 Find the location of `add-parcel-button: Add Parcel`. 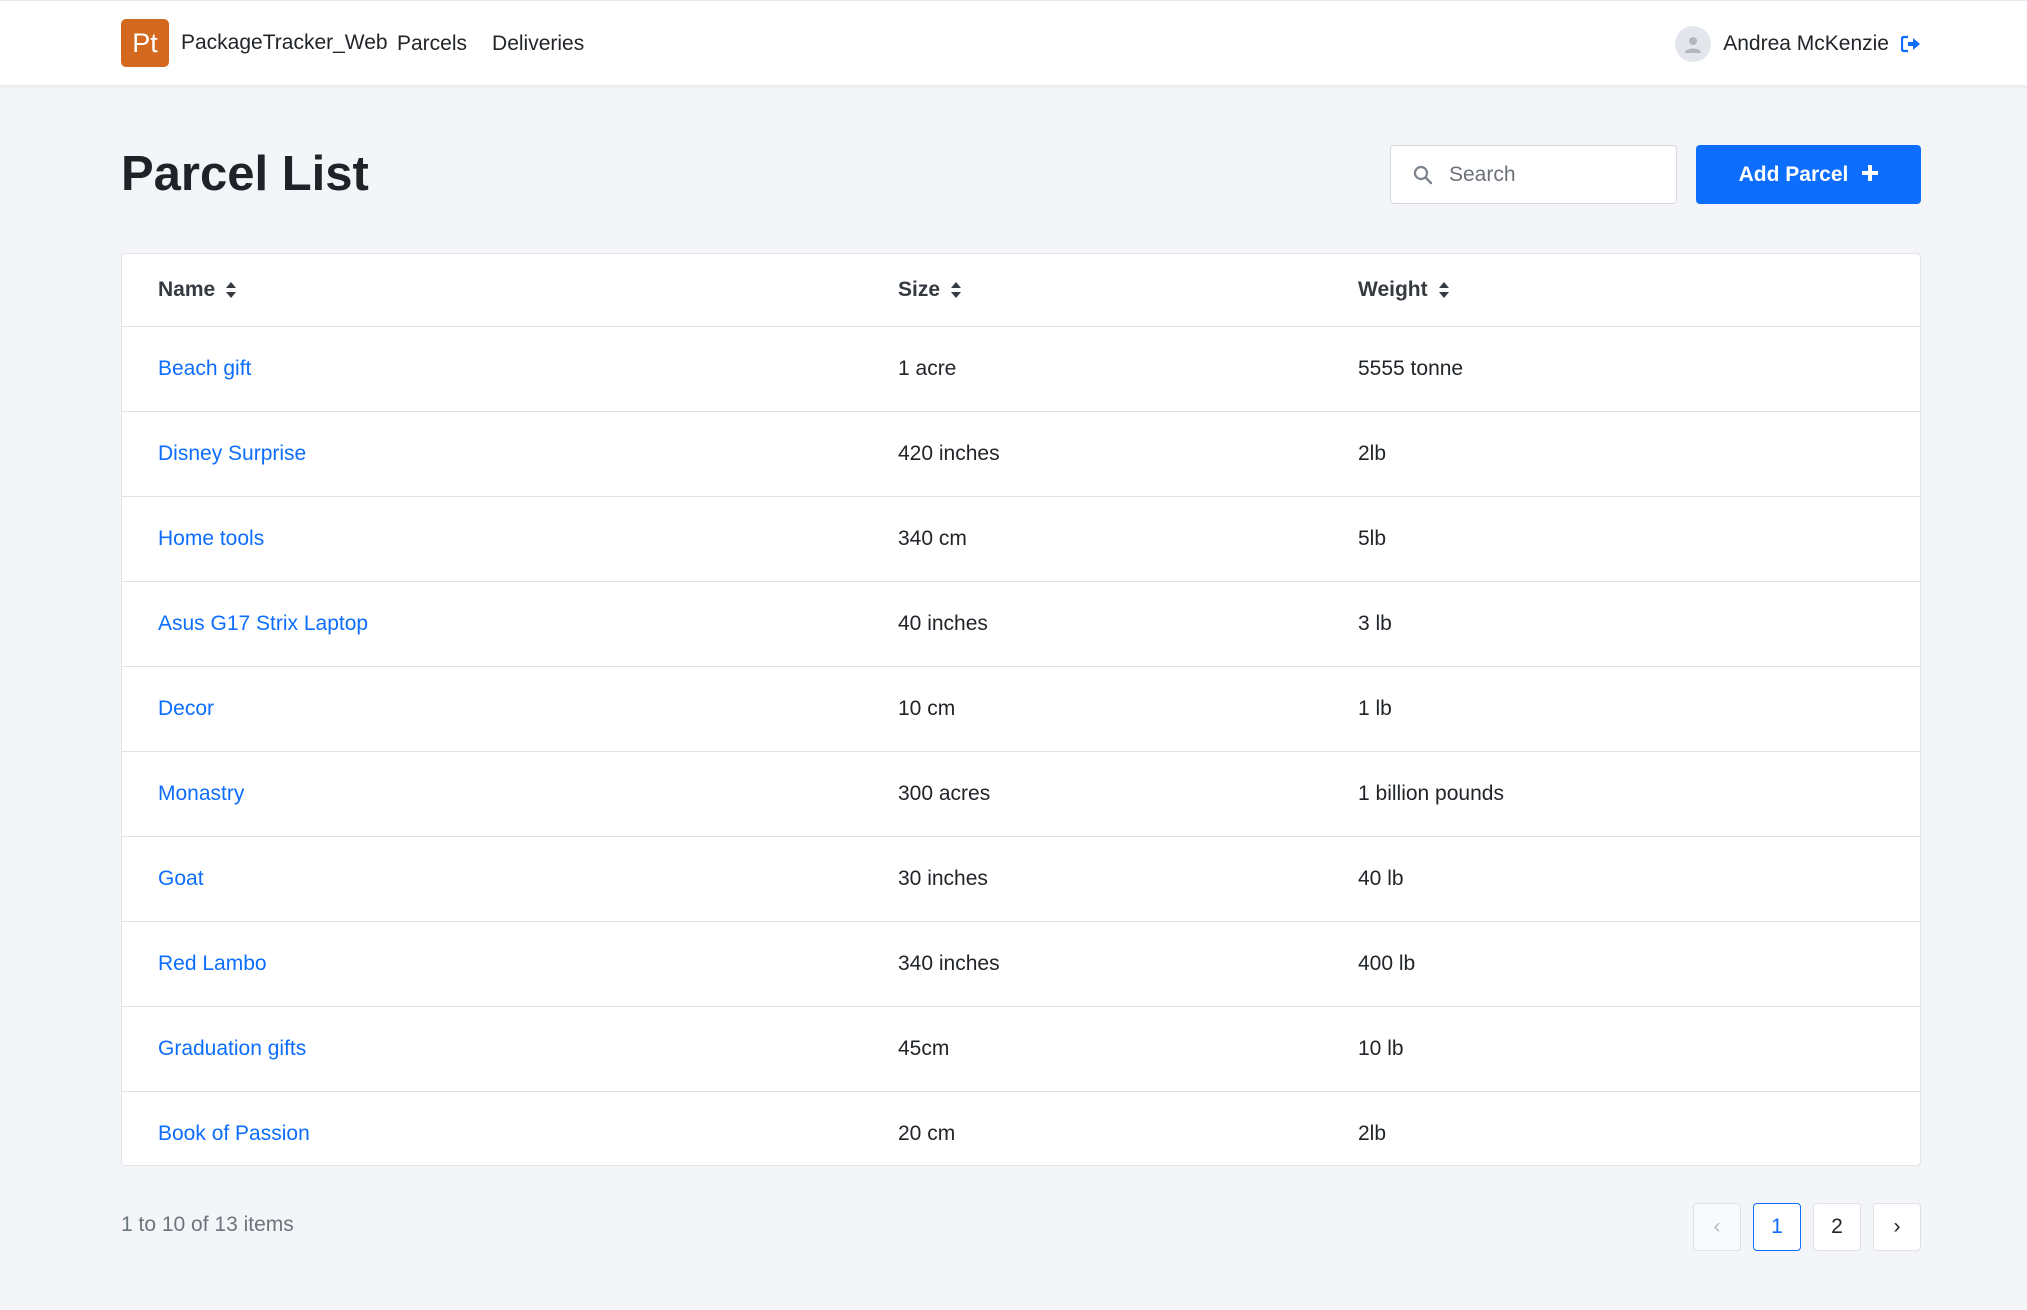

add-parcel-button: Add Parcel is located at coordinates (1808, 174).